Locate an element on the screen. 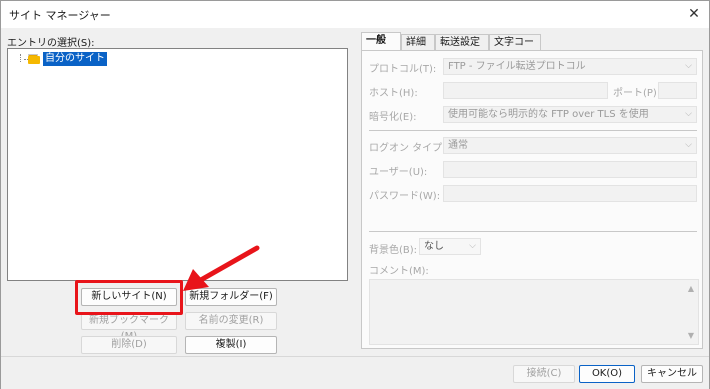 The width and height of the screenshot is (710, 389). protocol-value: FTP - ファイル転送プロトコル is located at coordinates (517, 66).